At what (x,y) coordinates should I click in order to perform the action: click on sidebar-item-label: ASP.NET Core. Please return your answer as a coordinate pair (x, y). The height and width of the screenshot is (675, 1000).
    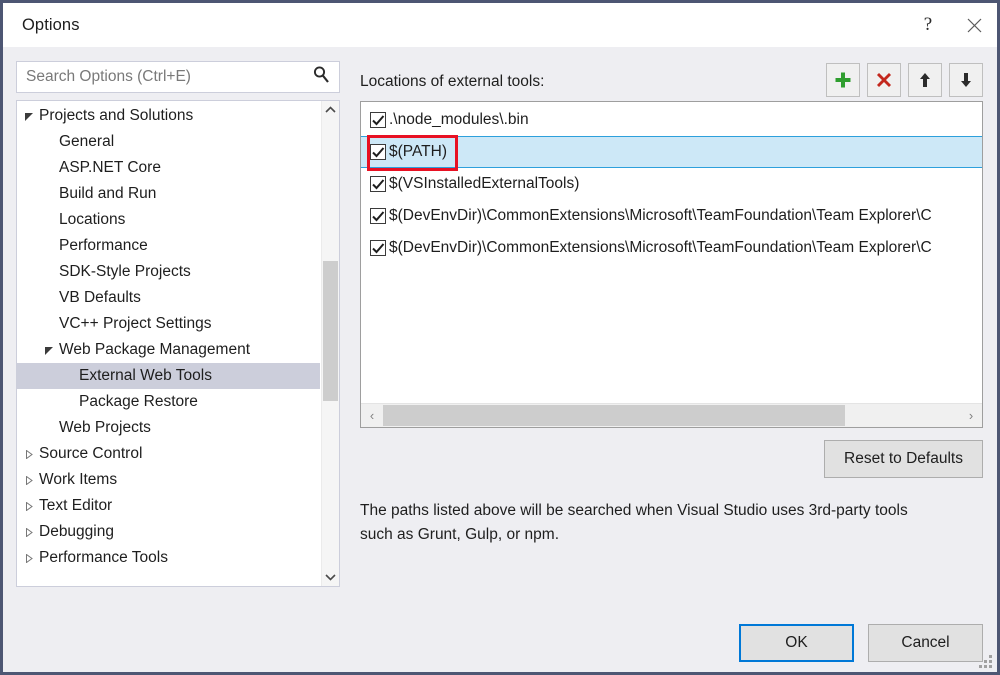
    Looking at the image, I should click on (110, 167).